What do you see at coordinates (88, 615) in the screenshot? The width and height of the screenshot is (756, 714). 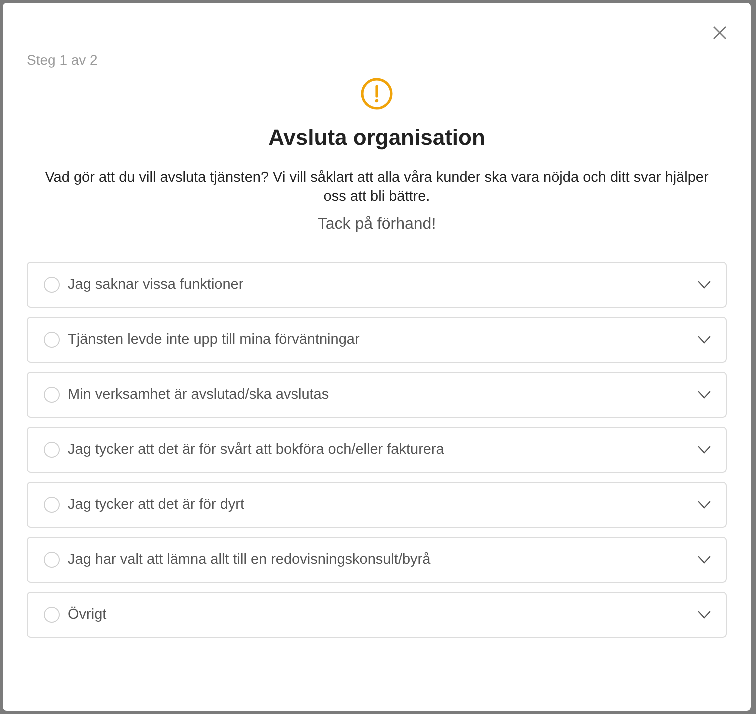 I see `option-label: Övrigt` at bounding box center [88, 615].